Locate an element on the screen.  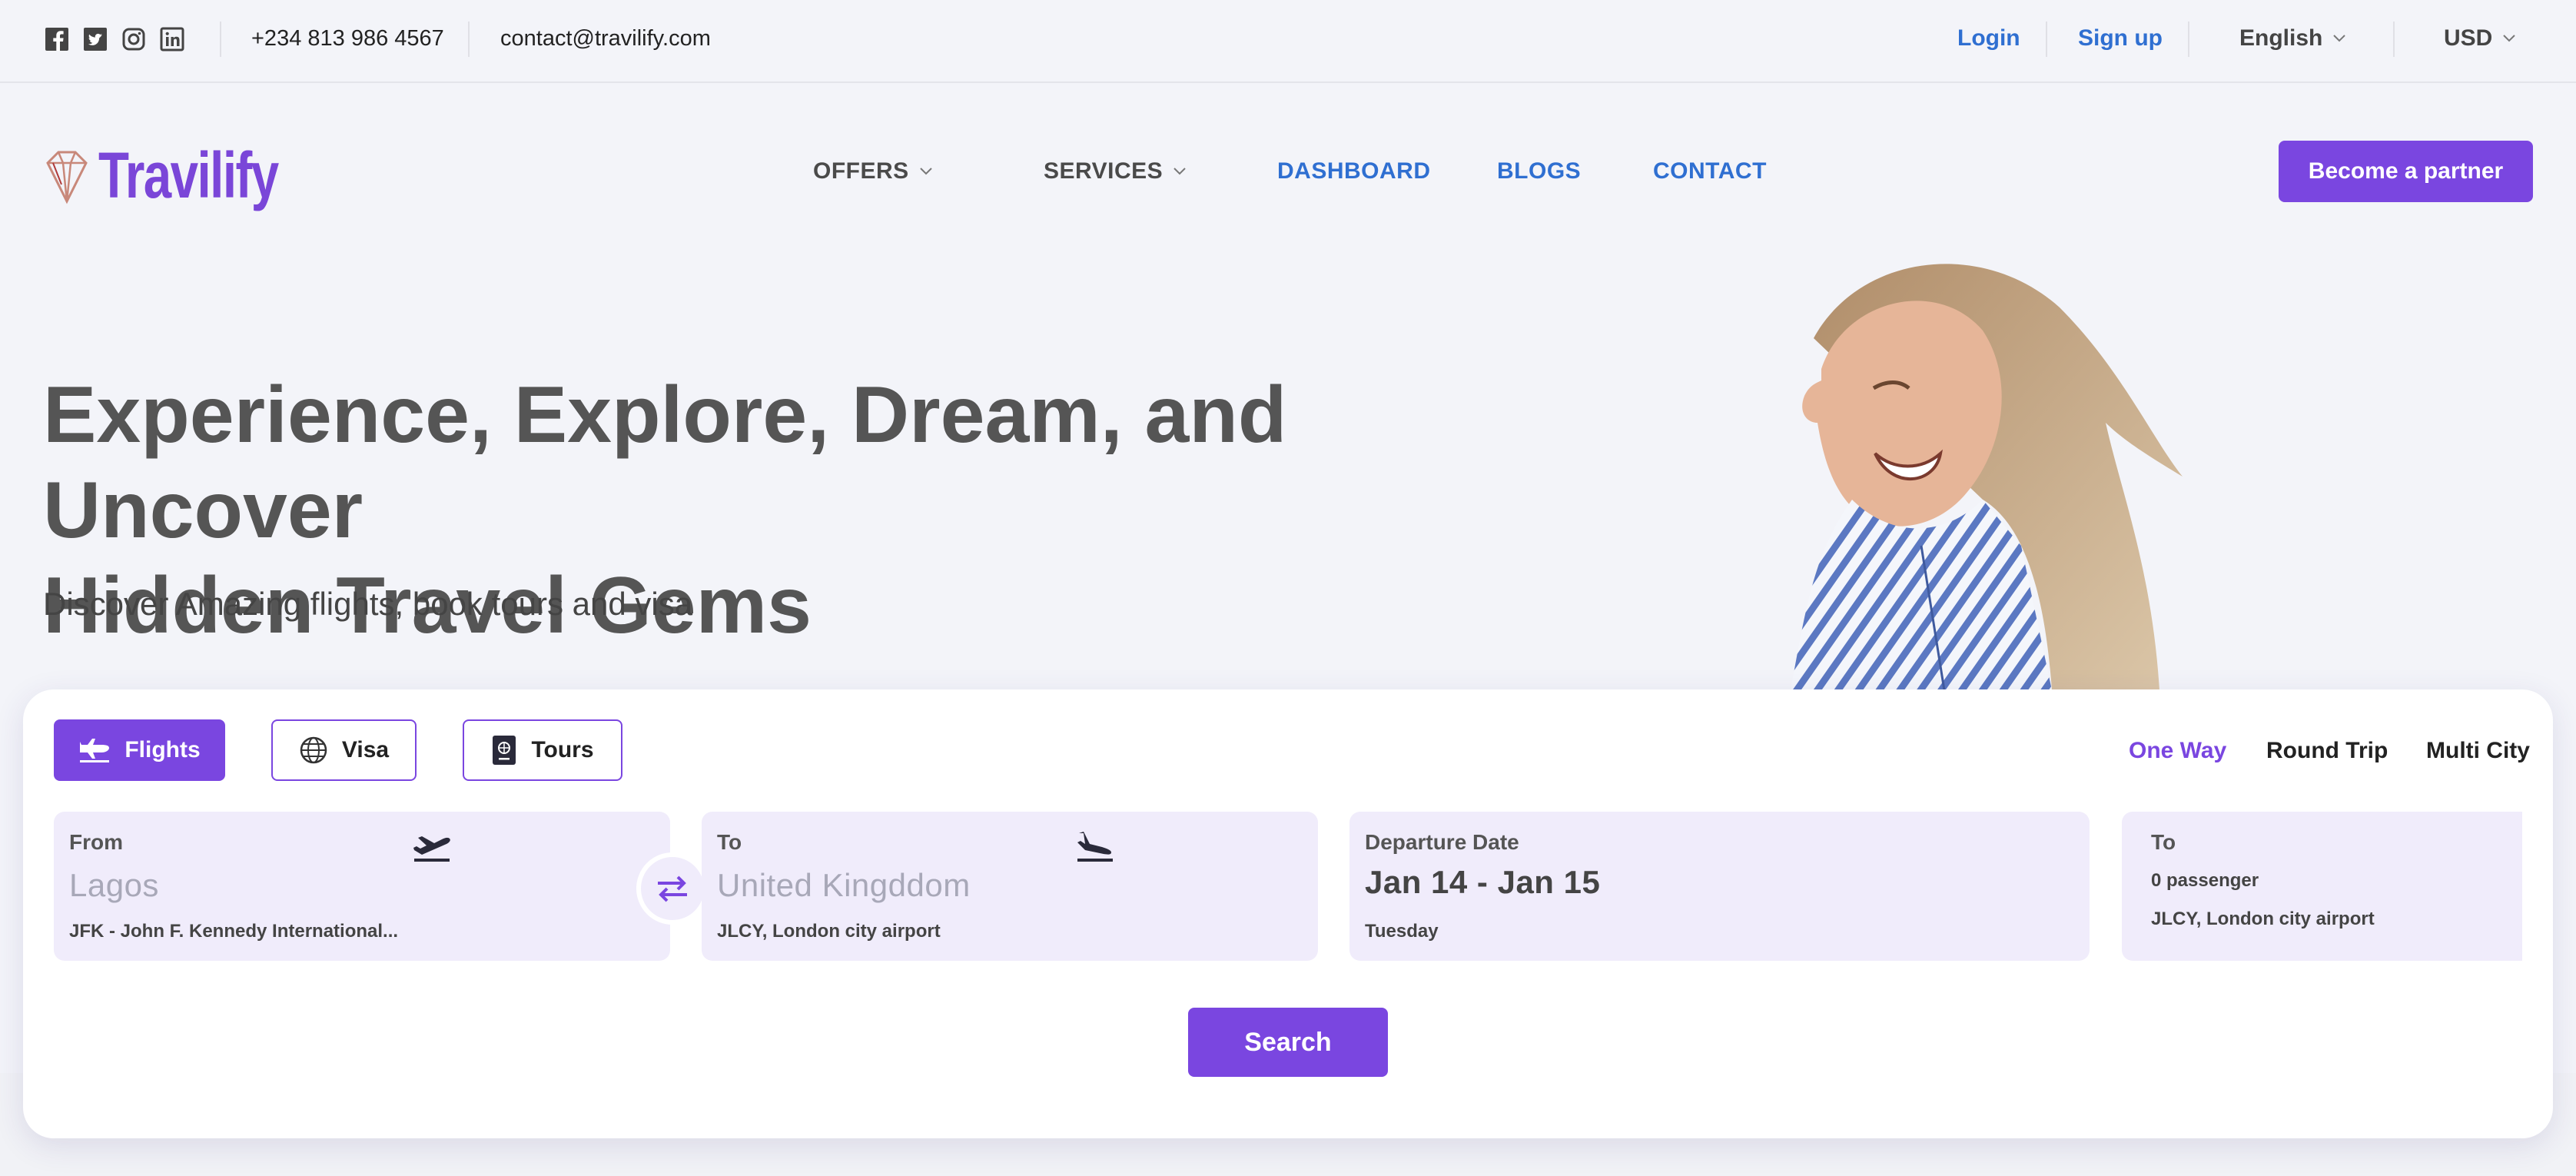
facebook-icon is located at coordinates (57, 39).